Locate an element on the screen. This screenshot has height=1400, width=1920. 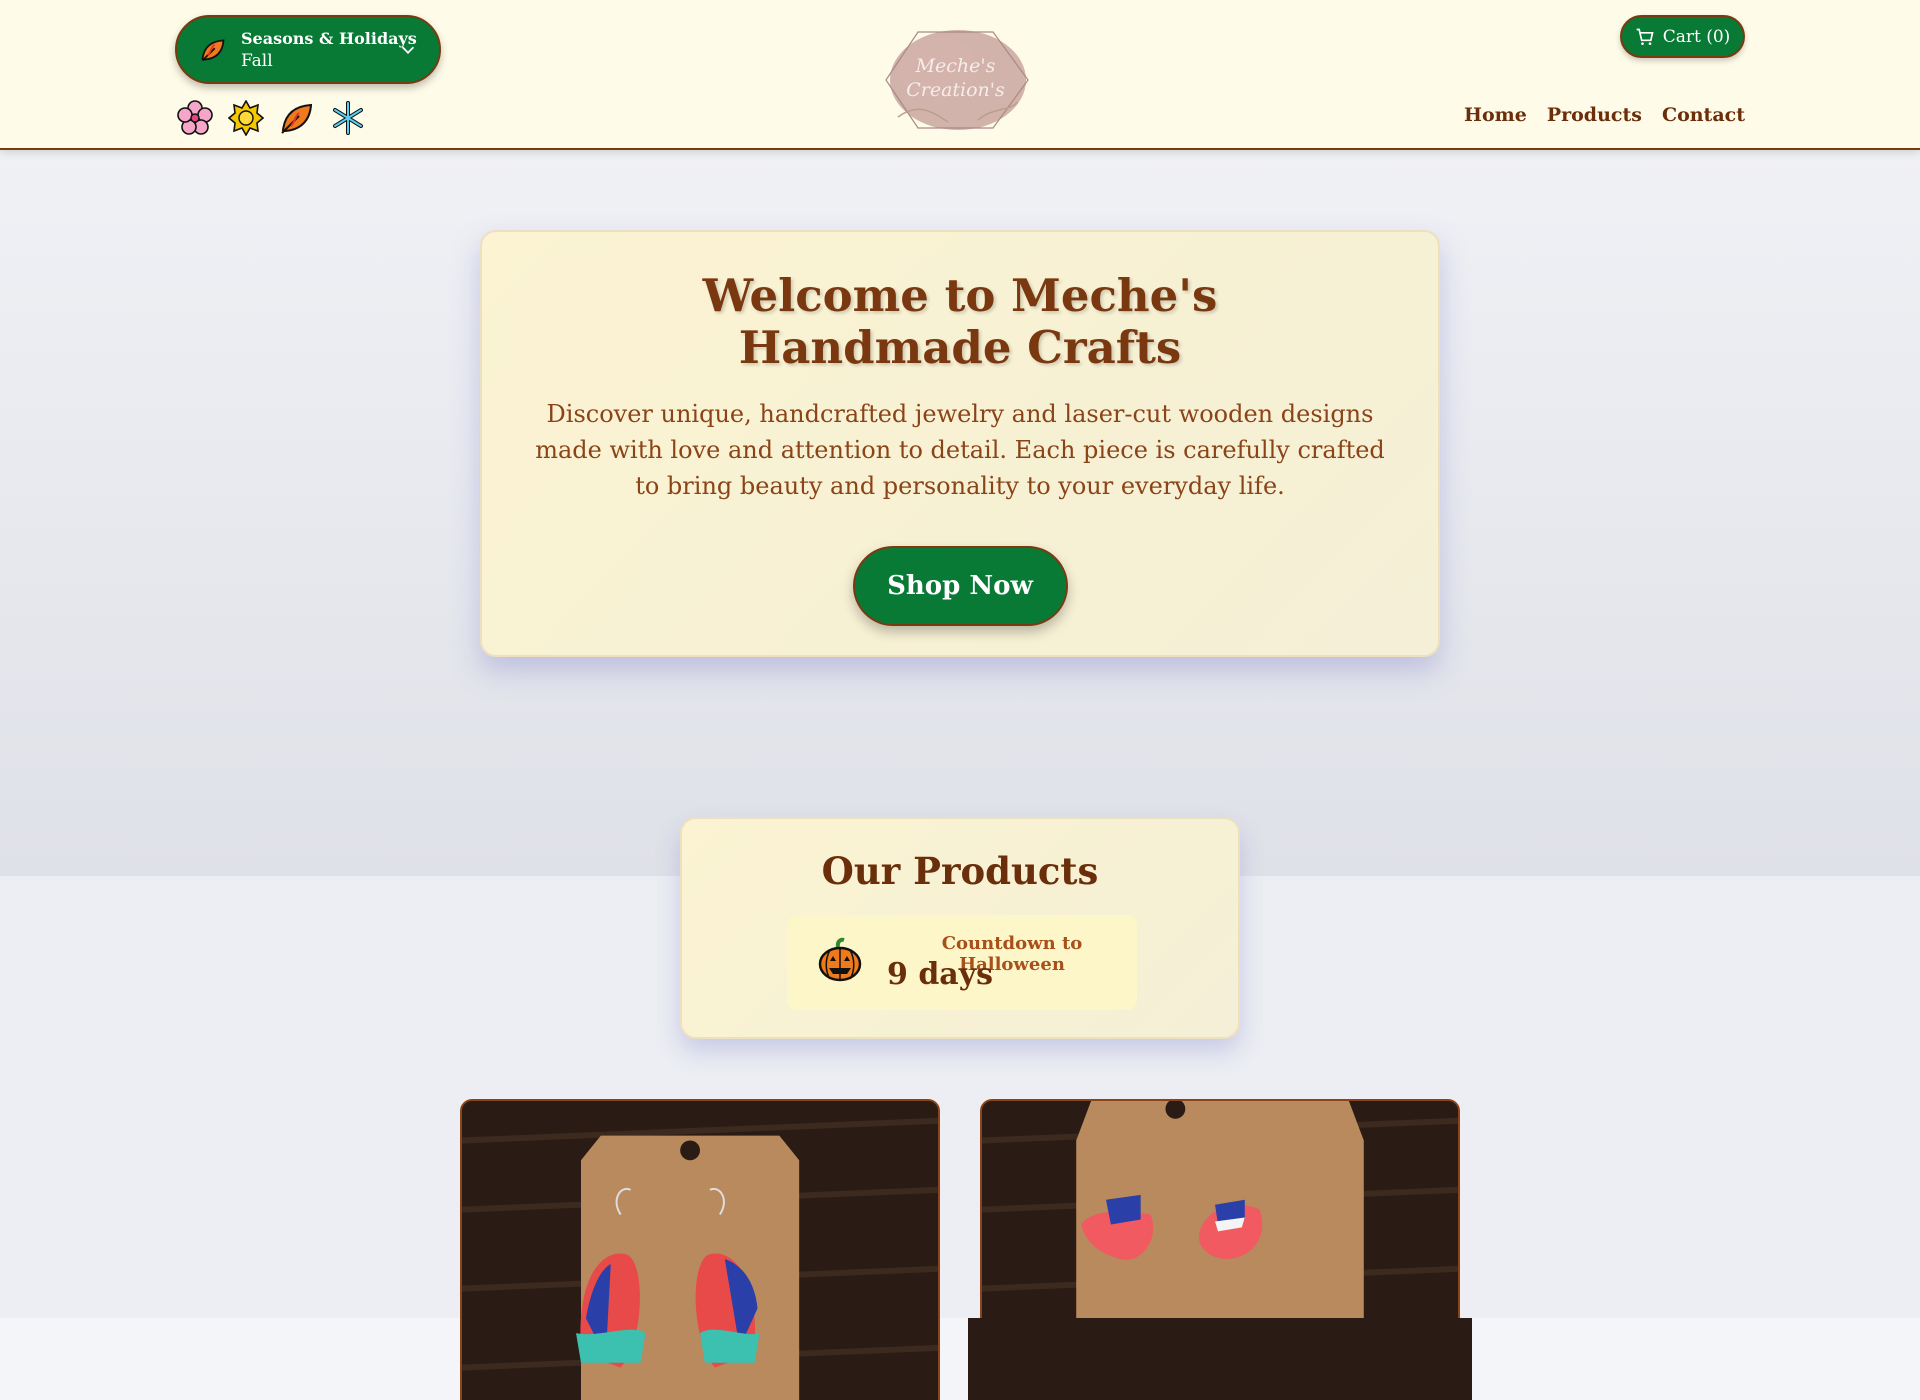
logo-line1: Meche's is located at coordinates (955, 66).